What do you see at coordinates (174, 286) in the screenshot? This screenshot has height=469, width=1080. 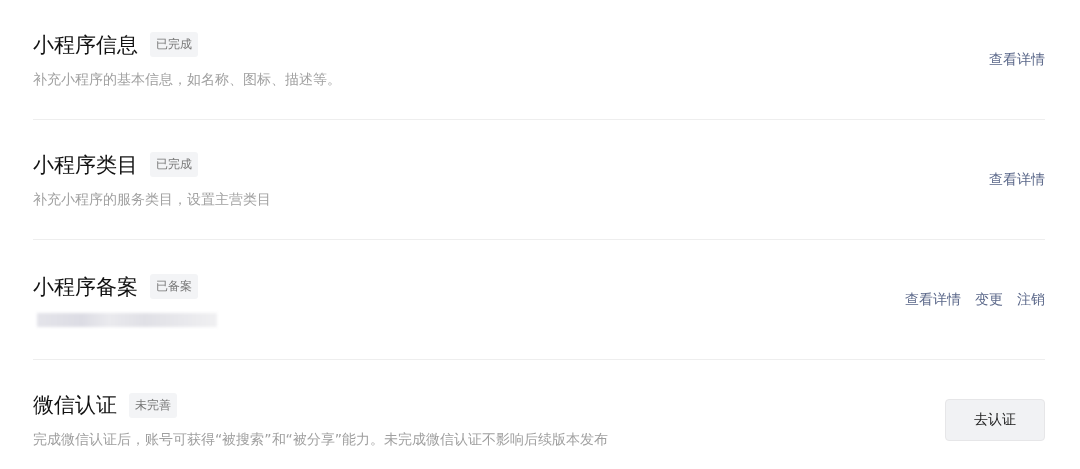 I see `status-tag: 已备案` at bounding box center [174, 286].